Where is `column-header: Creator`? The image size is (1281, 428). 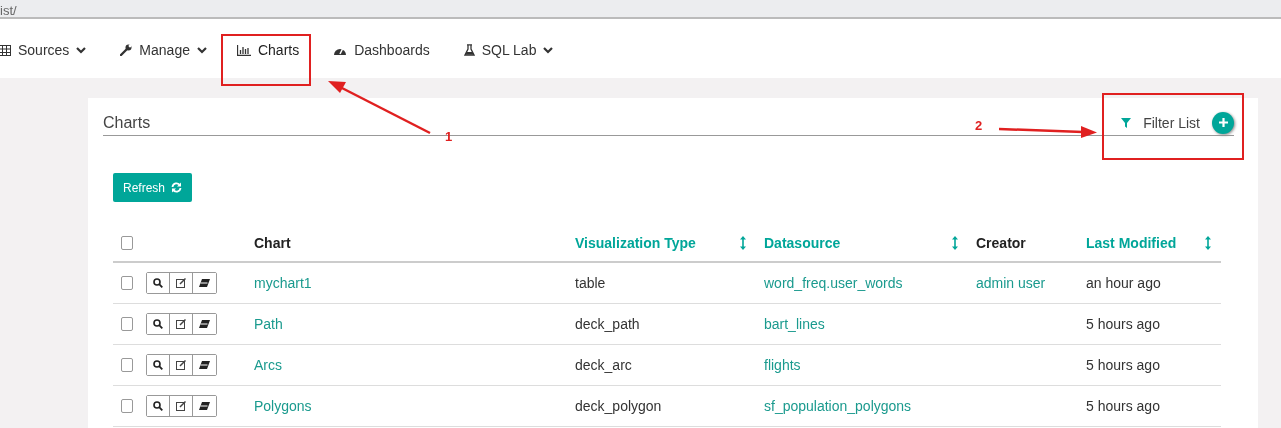 column-header: Creator is located at coordinates (1001, 242).